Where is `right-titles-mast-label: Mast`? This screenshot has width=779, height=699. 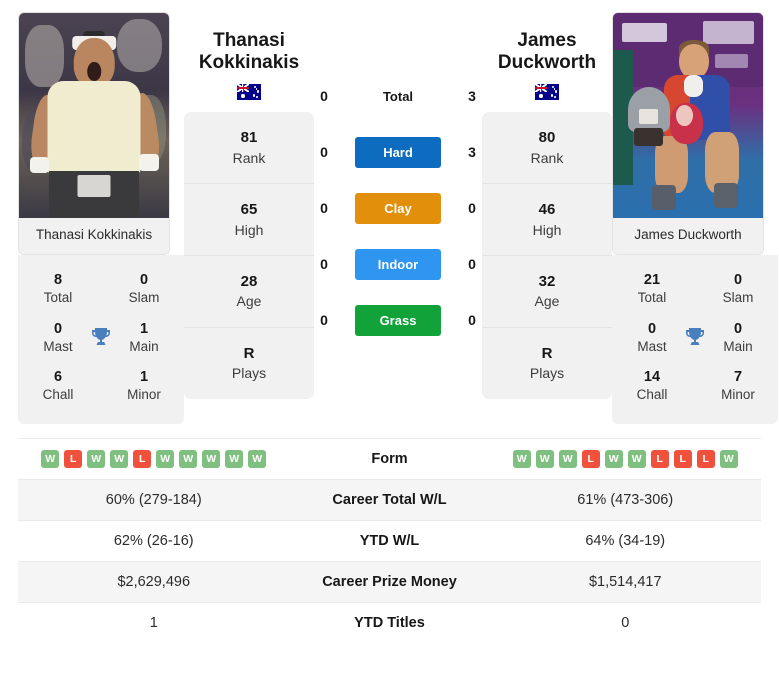
right-titles-mast-label: Mast is located at coordinates (652, 346).